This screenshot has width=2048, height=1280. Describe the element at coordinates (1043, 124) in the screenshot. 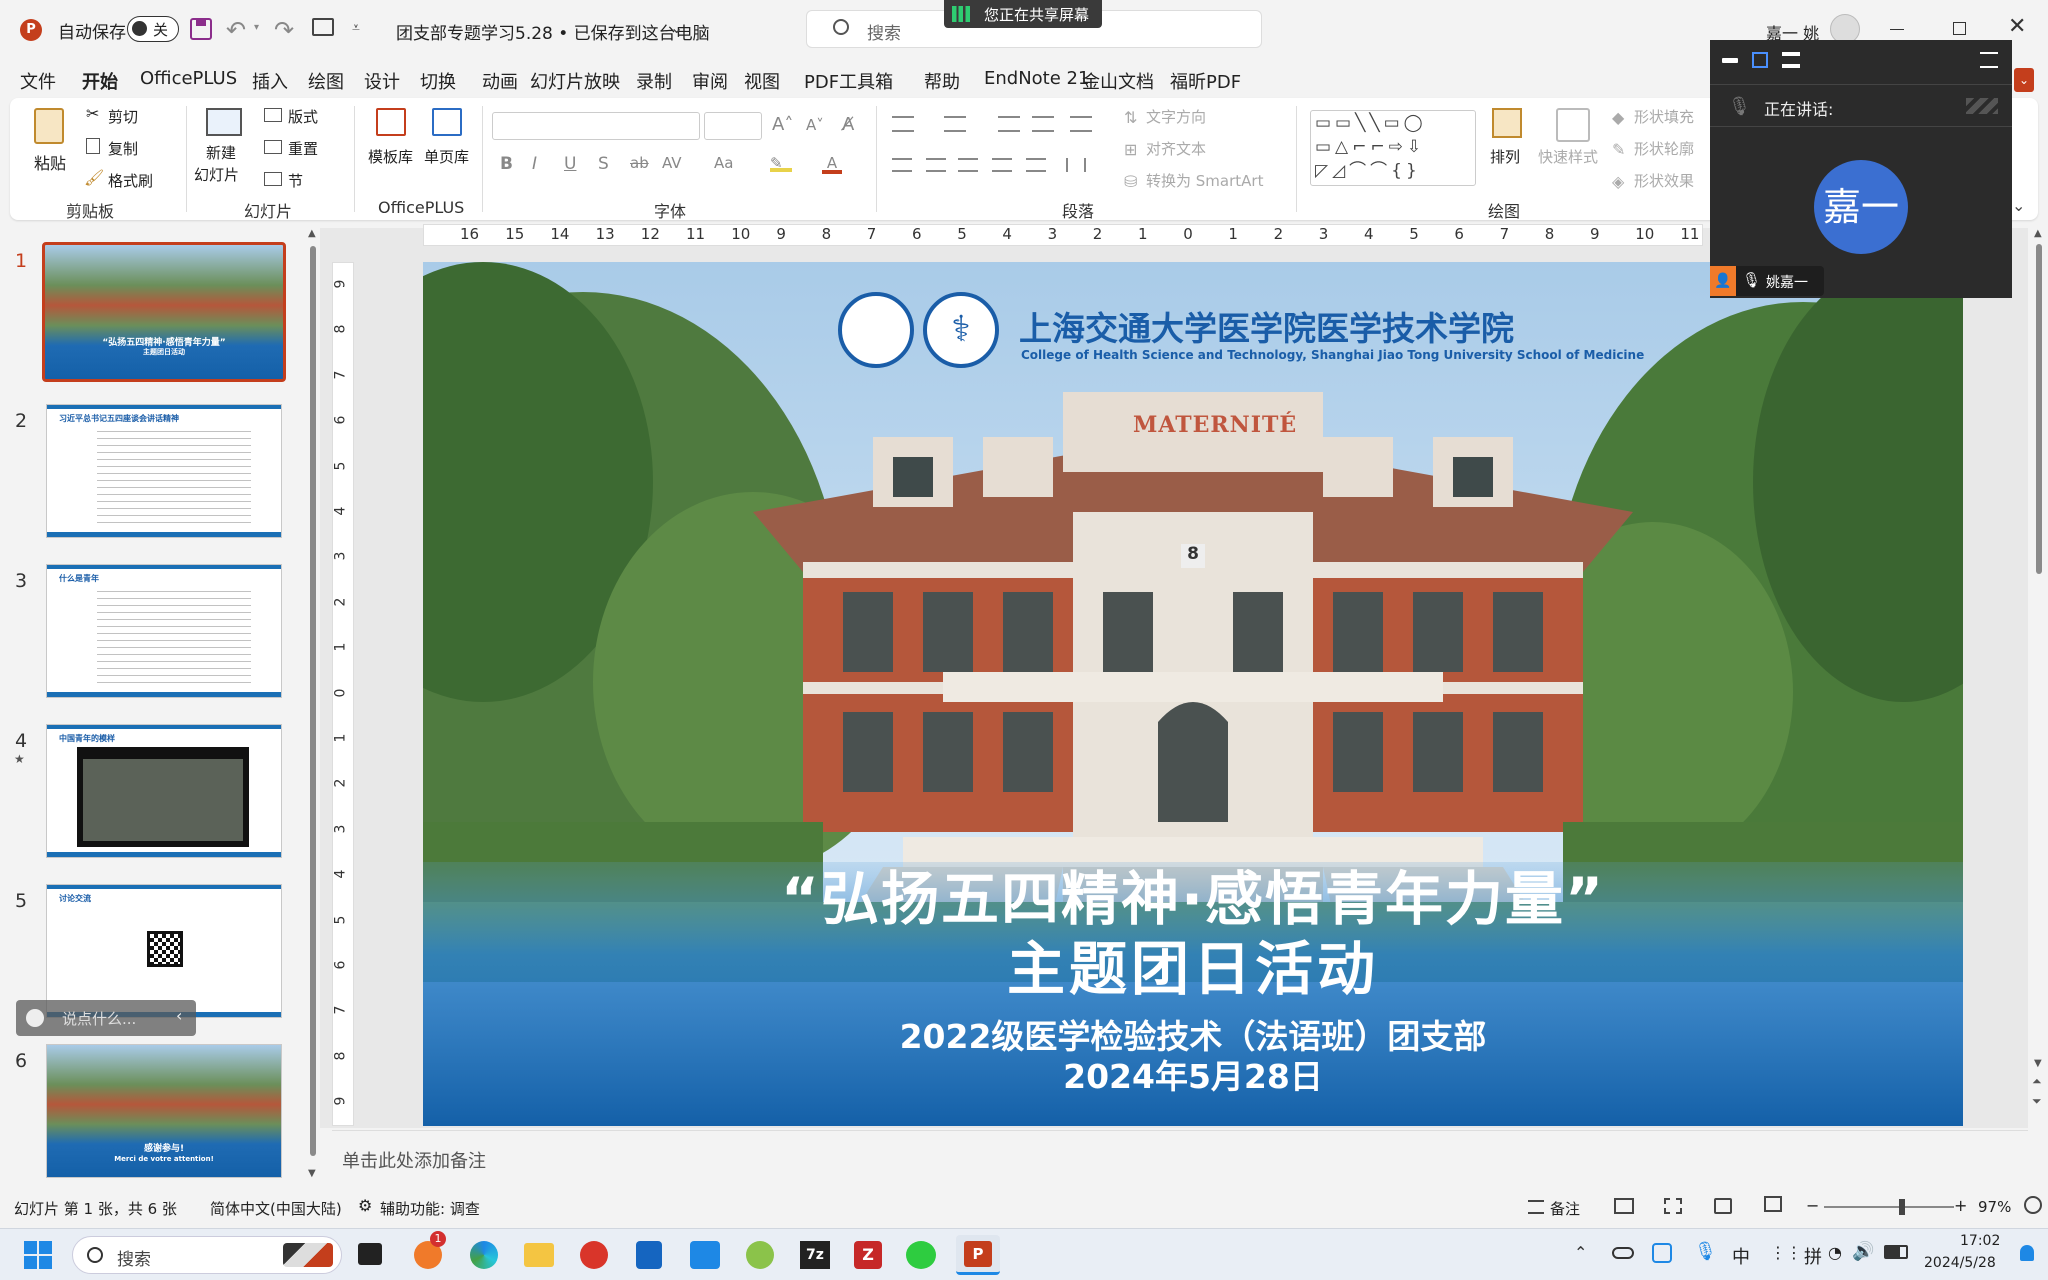

I see `increase-indent-icon` at that location.